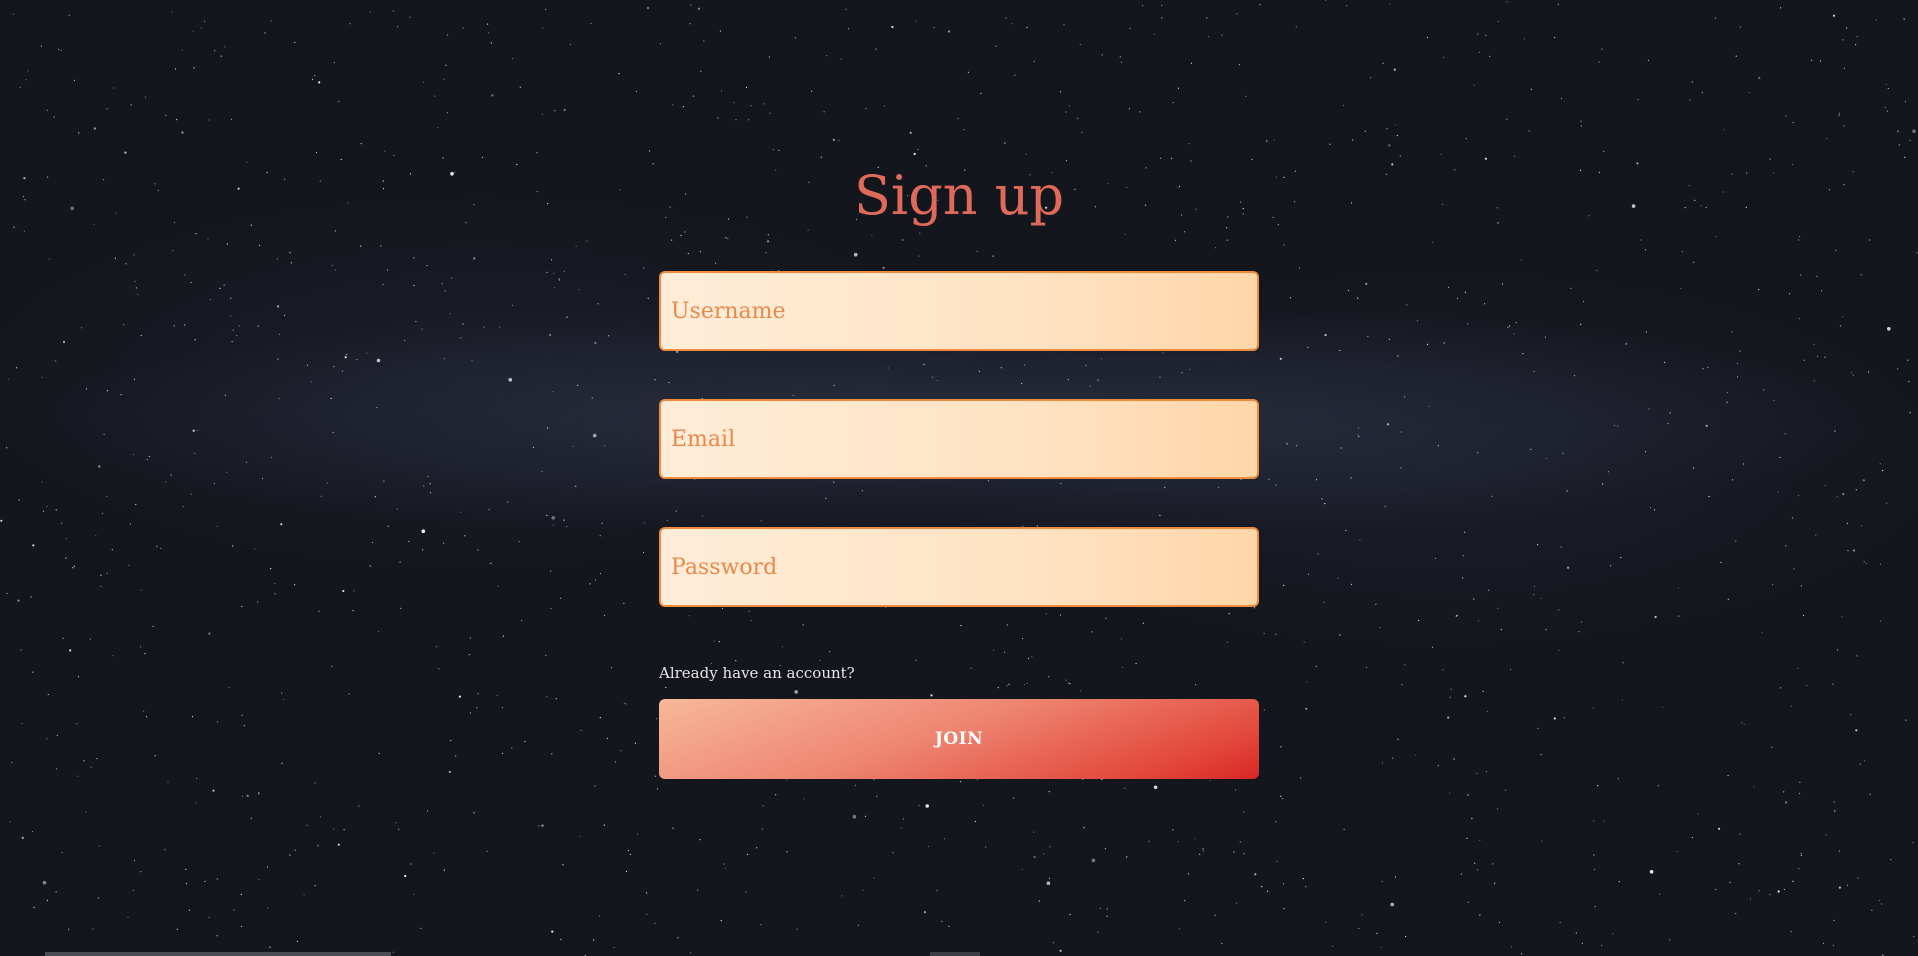 The image size is (1918, 956). Describe the element at coordinates (959, 195) in the screenshot. I see `page-title: Sign up` at that location.